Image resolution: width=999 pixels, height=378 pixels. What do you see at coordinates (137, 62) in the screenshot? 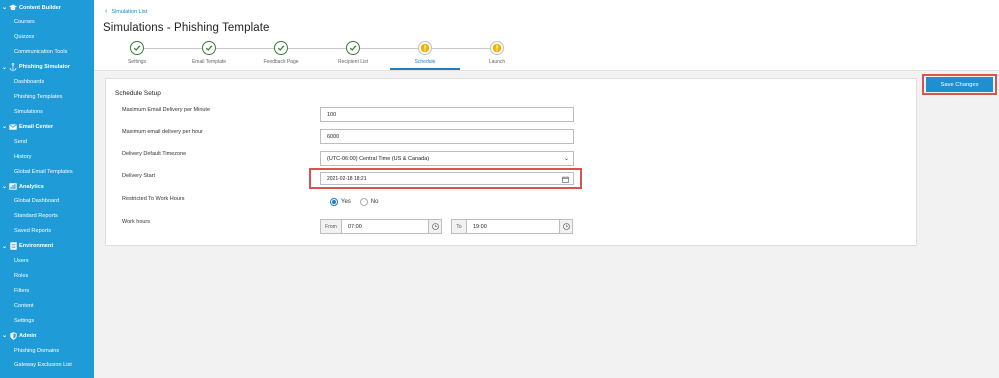
I see `step-label: Settings` at bounding box center [137, 62].